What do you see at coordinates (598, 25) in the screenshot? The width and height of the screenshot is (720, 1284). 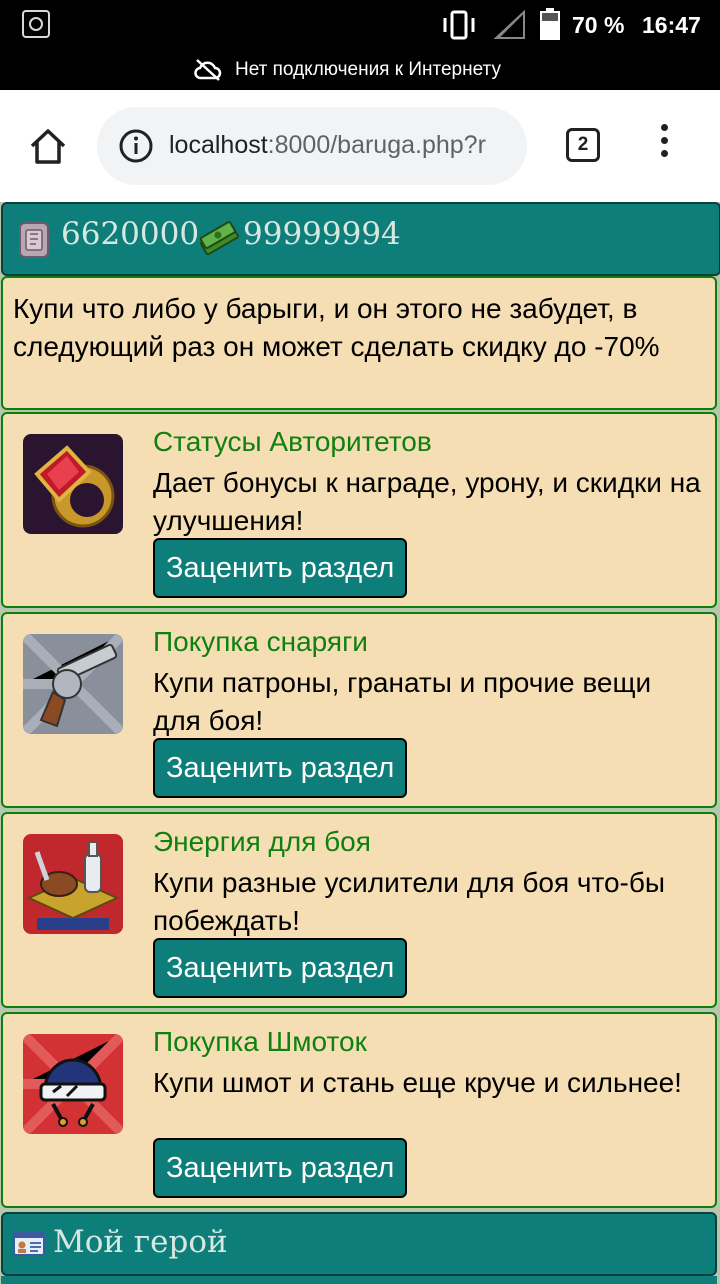 I see `battery-percent: 70 %` at bounding box center [598, 25].